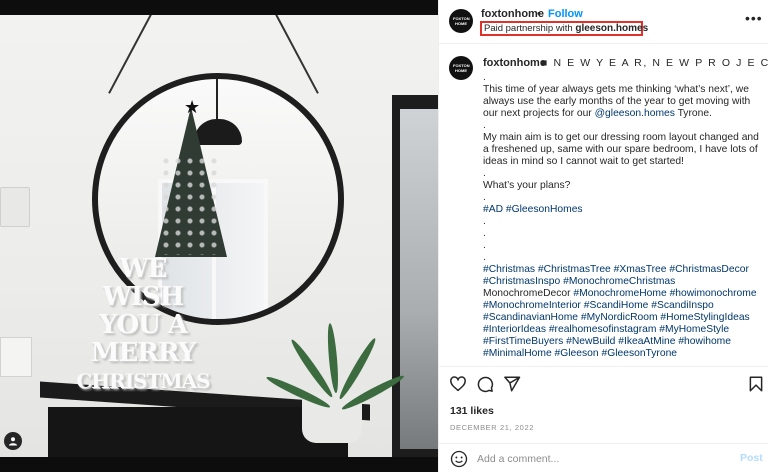  I want to click on comment-icon, so click(485, 384).